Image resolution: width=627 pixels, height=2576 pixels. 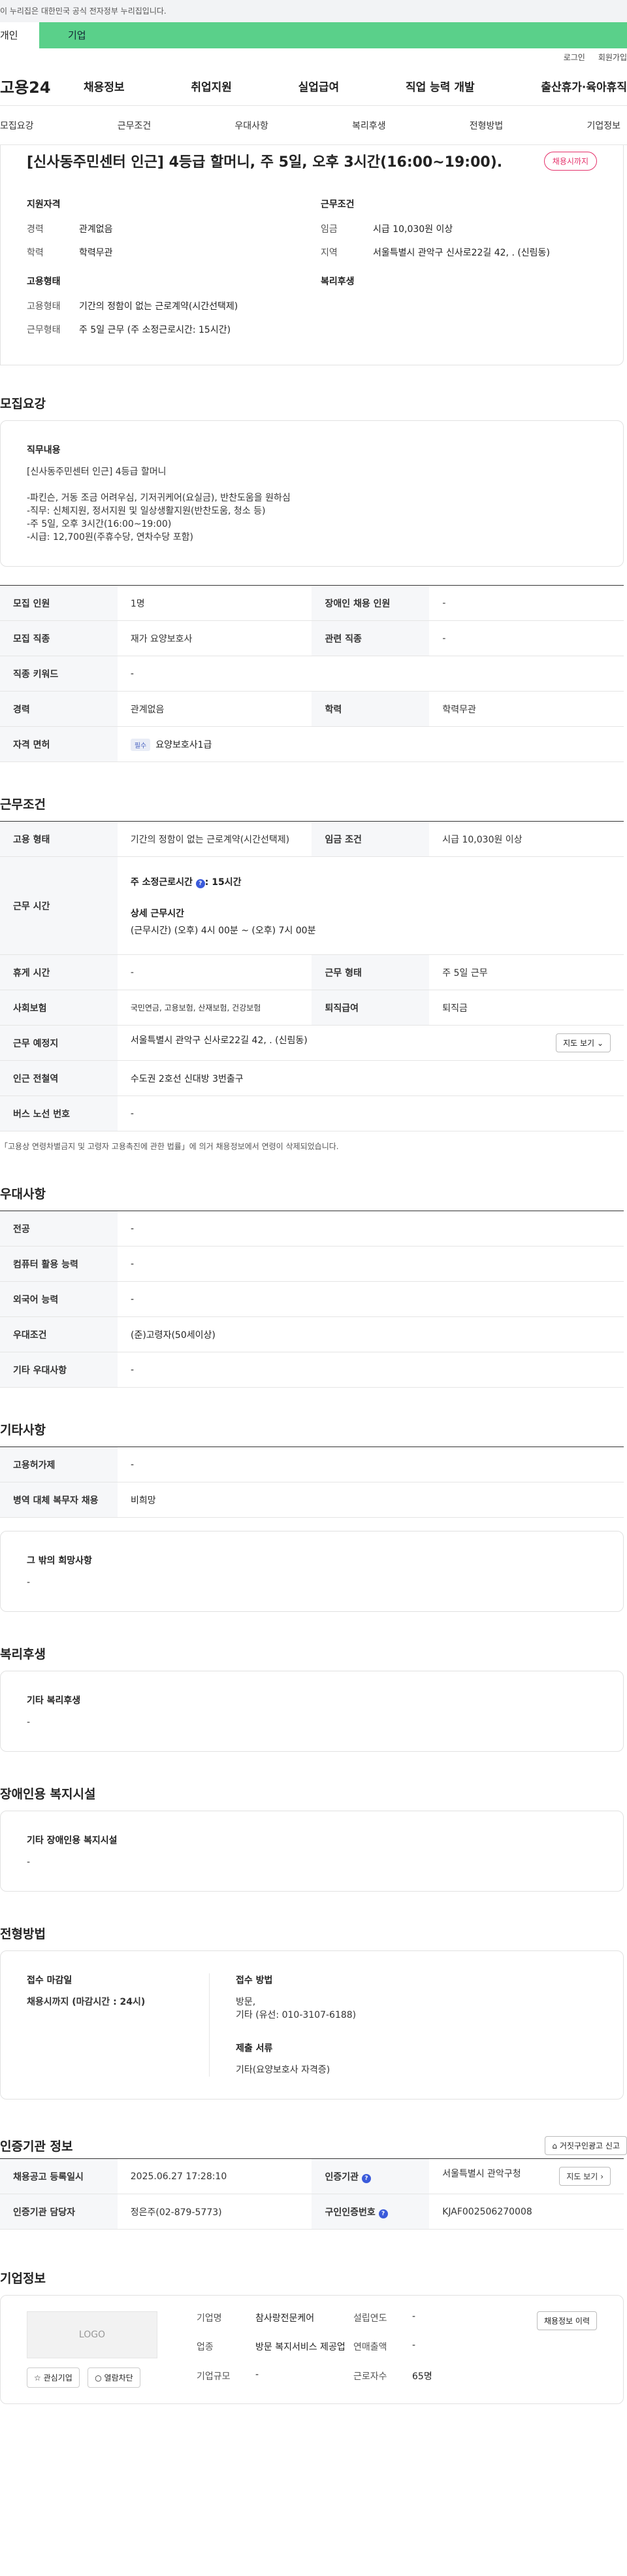 I want to click on info-value: 참사랑전문케어, so click(x=285, y=2319).